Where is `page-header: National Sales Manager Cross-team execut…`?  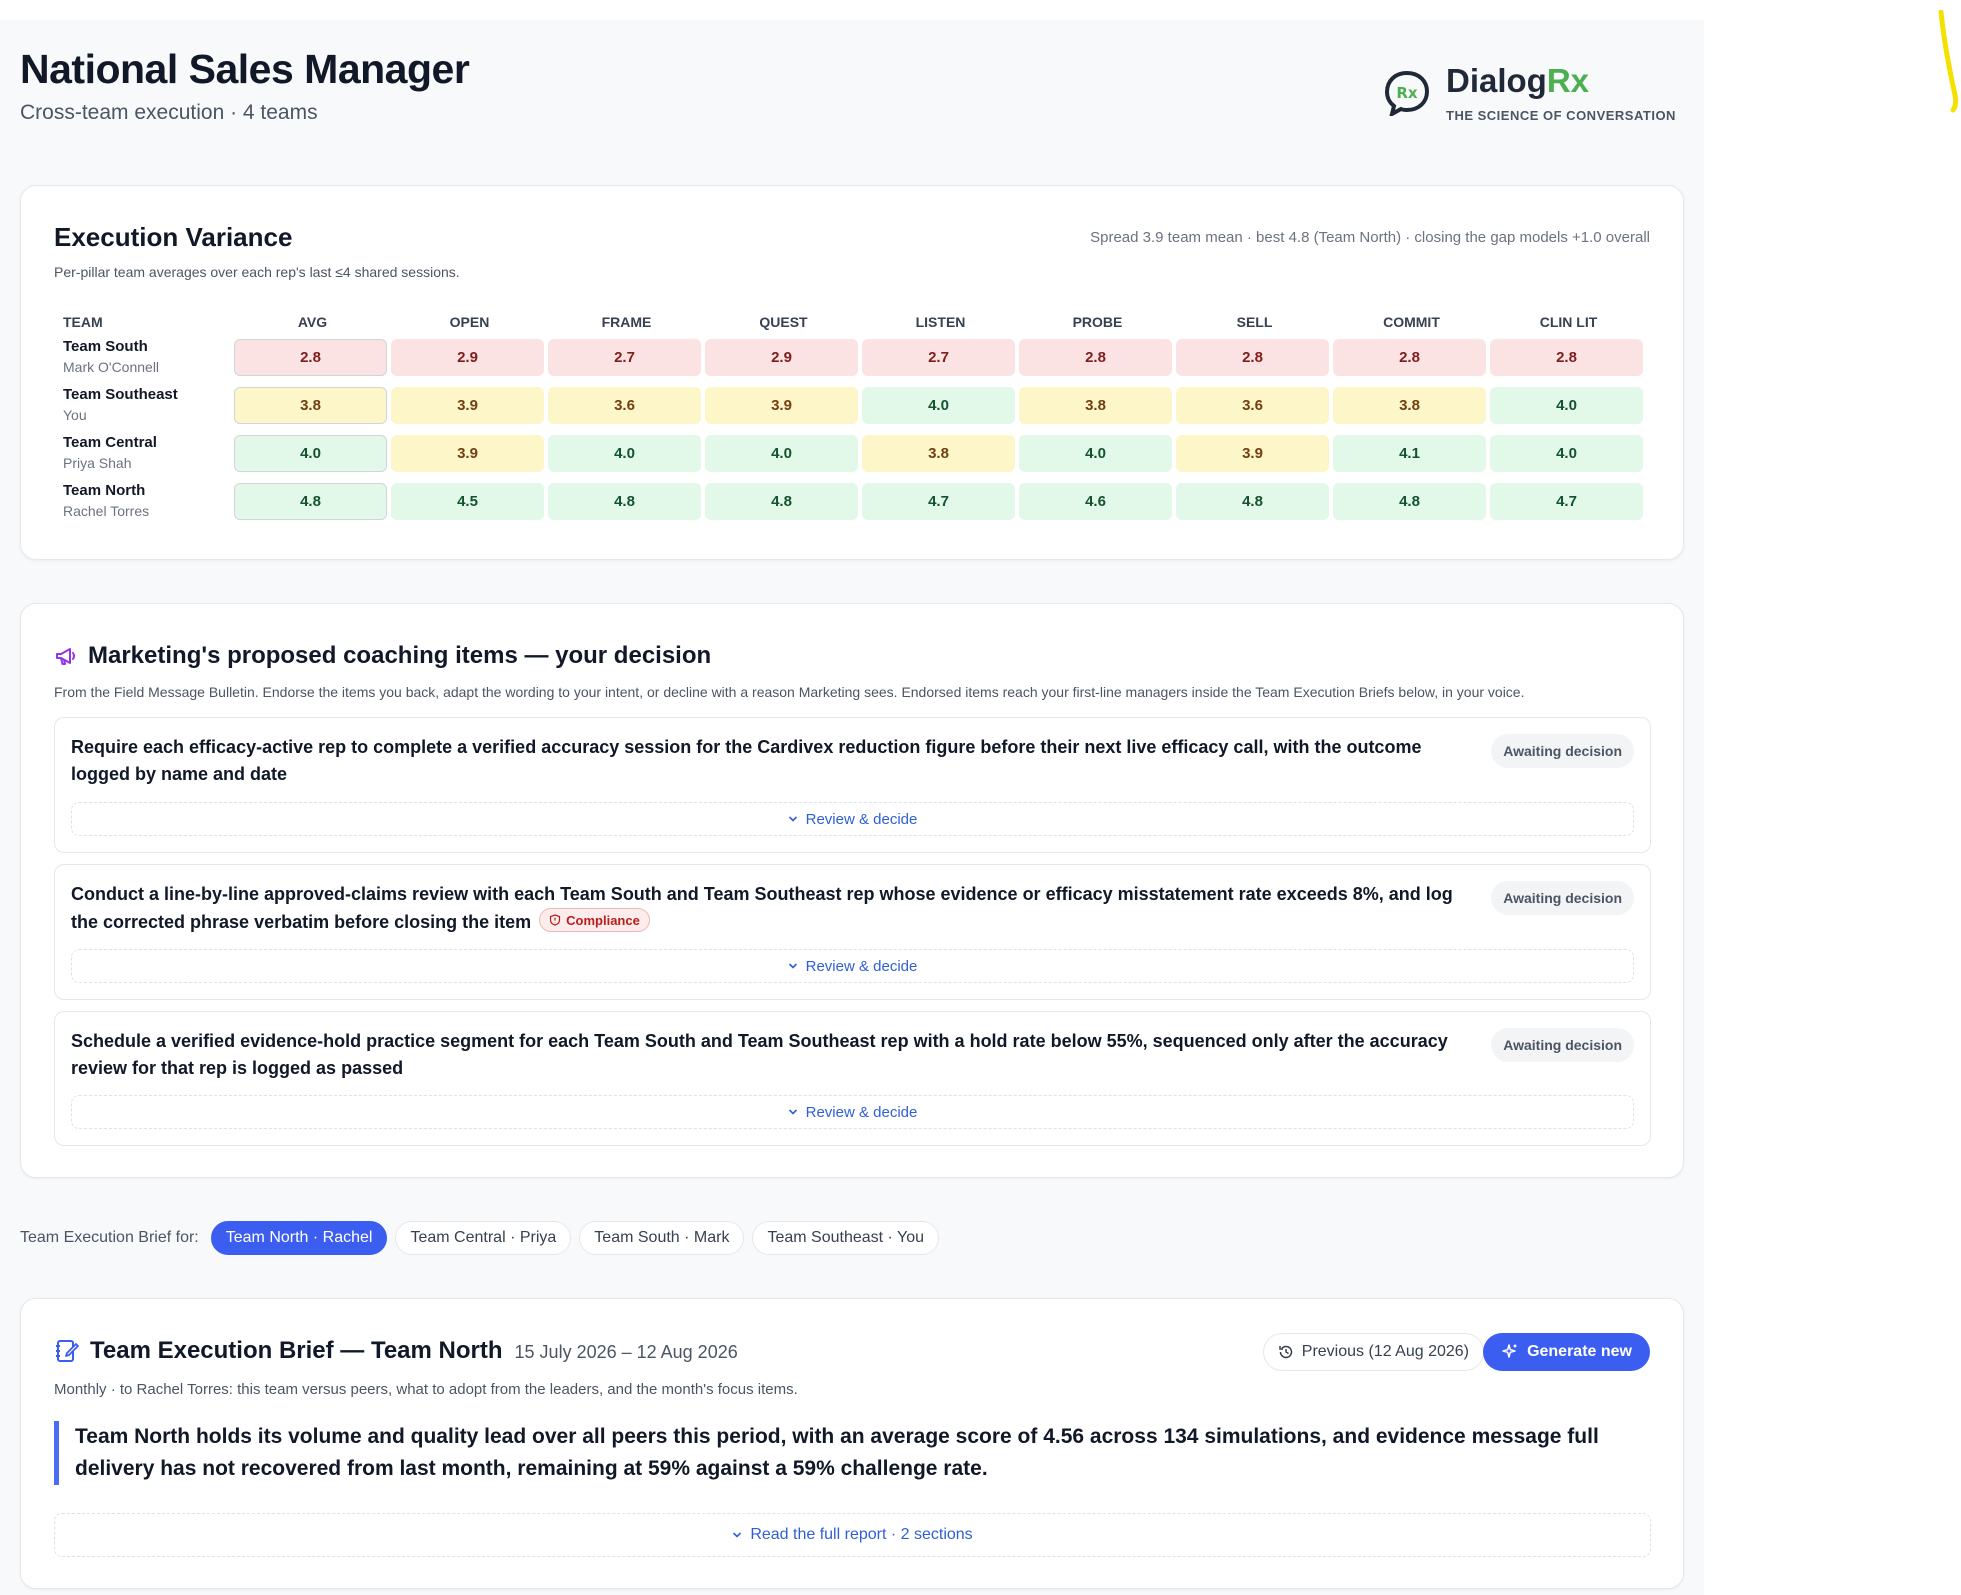
page-header: National Sales Manager Cross-team execut… is located at coordinates (852, 96).